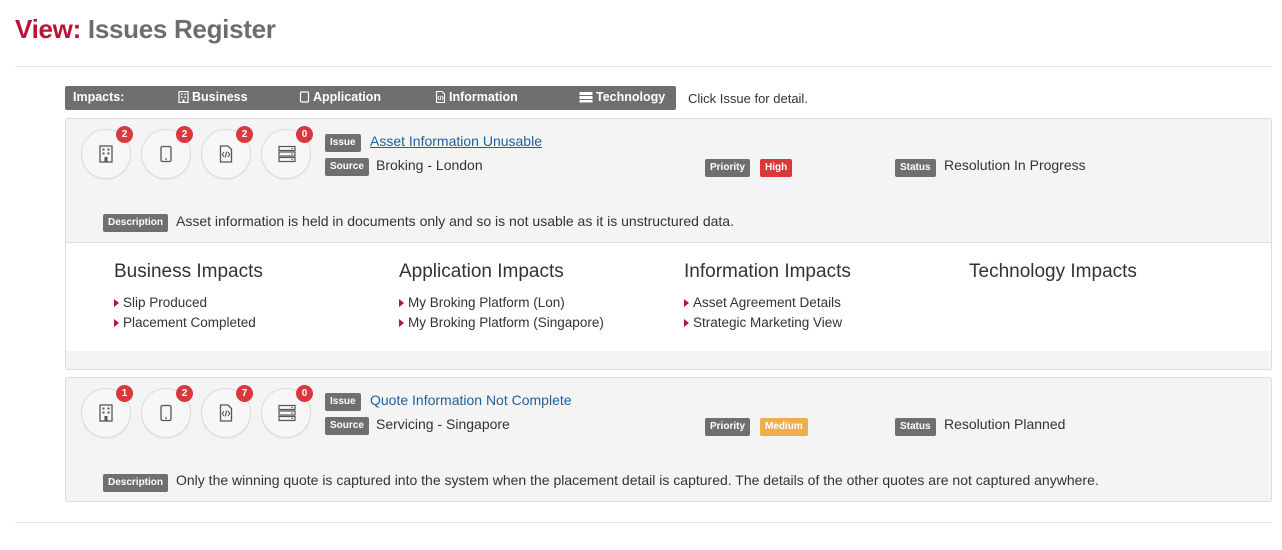  I want to click on legend-item-technology: Technology, so click(622, 97).